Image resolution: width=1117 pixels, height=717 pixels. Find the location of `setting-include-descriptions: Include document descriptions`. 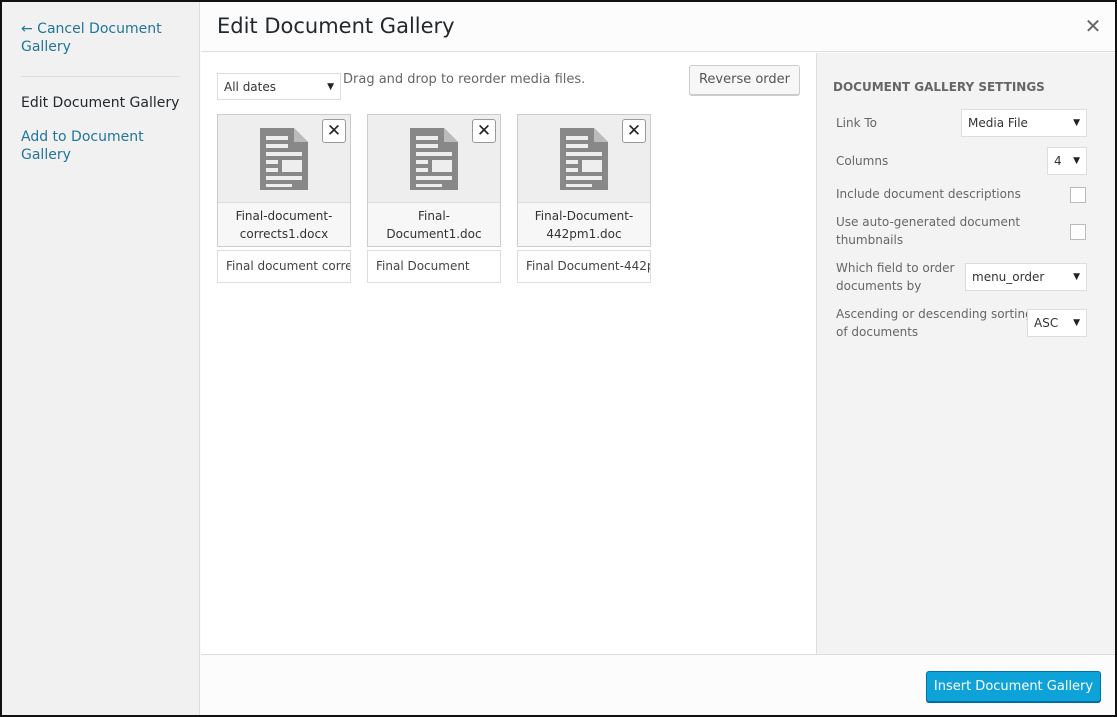

setting-include-descriptions: Include document descriptions is located at coordinates (967, 195).